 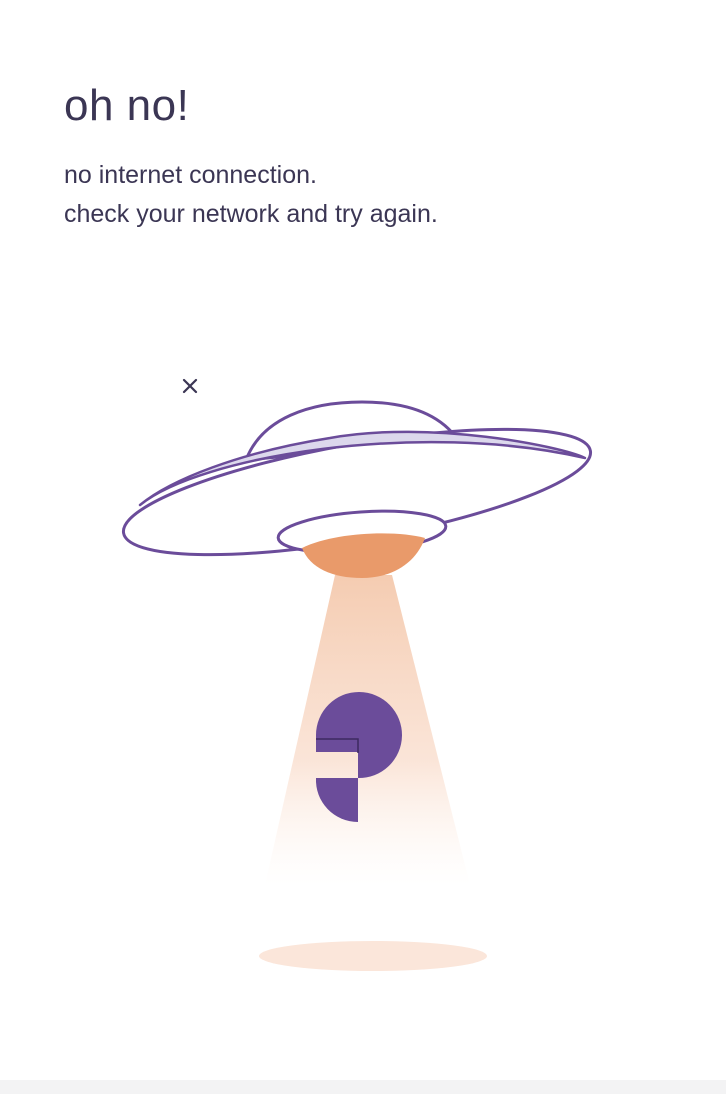 What do you see at coordinates (363, 1087) in the screenshot?
I see `bottom-bar` at bounding box center [363, 1087].